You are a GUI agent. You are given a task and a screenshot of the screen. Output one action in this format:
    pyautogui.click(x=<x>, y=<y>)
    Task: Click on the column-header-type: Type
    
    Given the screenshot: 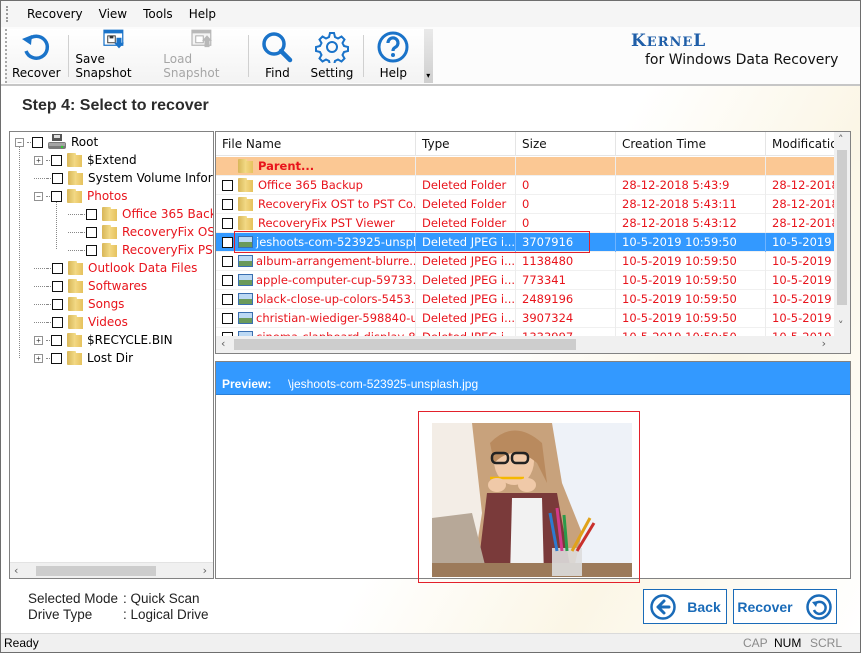 What is the action you would take?
    pyautogui.click(x=466, y=144)
    